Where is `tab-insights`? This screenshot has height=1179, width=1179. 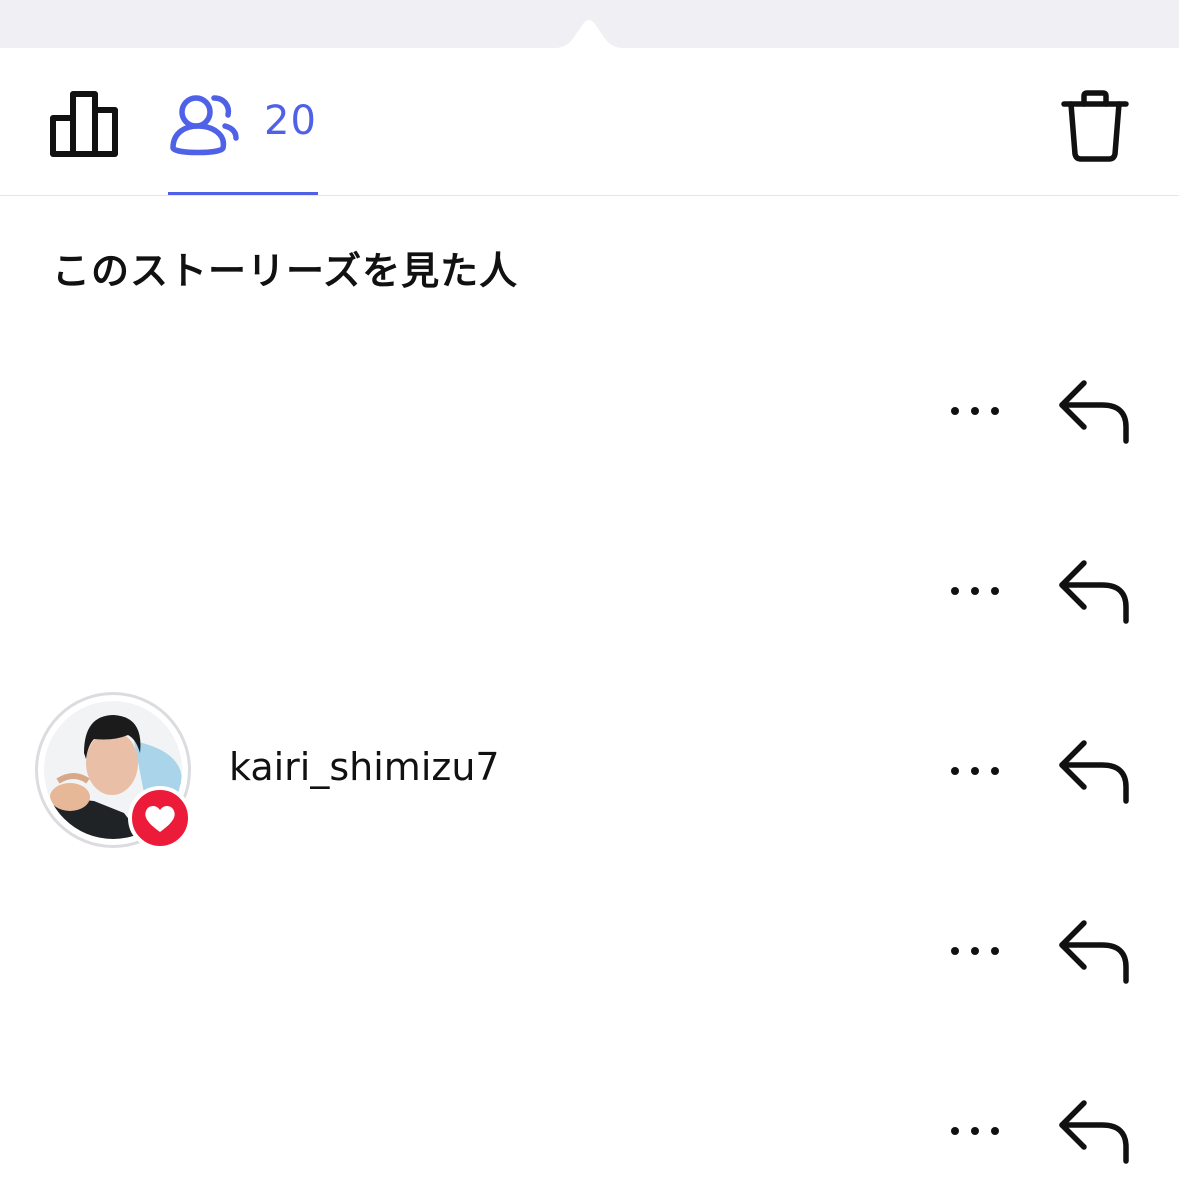 tab-insights is located at coordinates (84, 124).